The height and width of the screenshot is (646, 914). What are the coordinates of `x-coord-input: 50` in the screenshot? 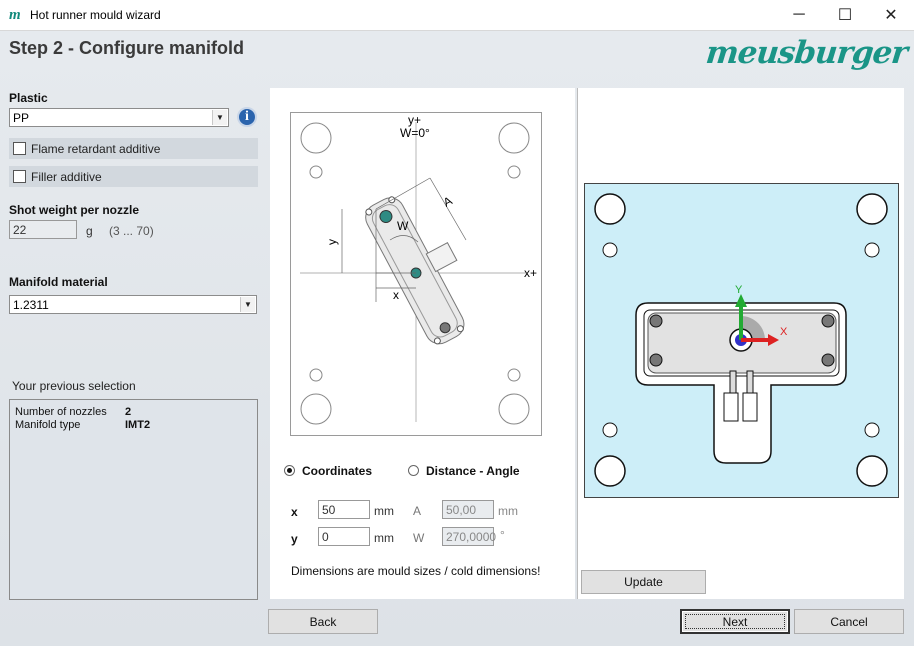 It's located at (344, 509).